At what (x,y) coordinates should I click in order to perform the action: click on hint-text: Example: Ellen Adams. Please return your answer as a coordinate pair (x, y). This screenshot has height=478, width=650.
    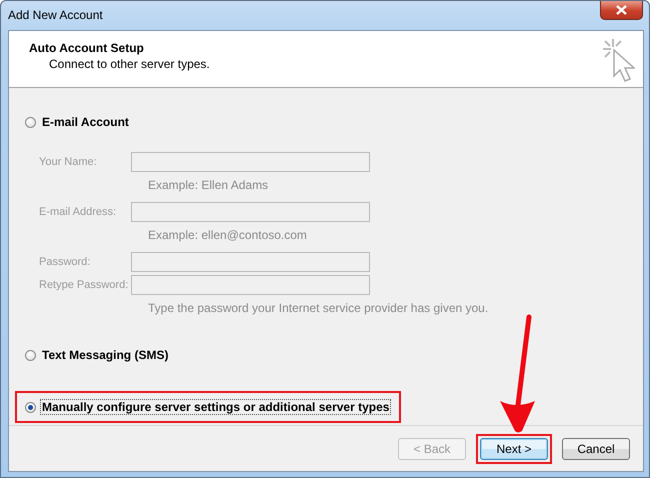
    Looking at the image, I should click on (209, 184).